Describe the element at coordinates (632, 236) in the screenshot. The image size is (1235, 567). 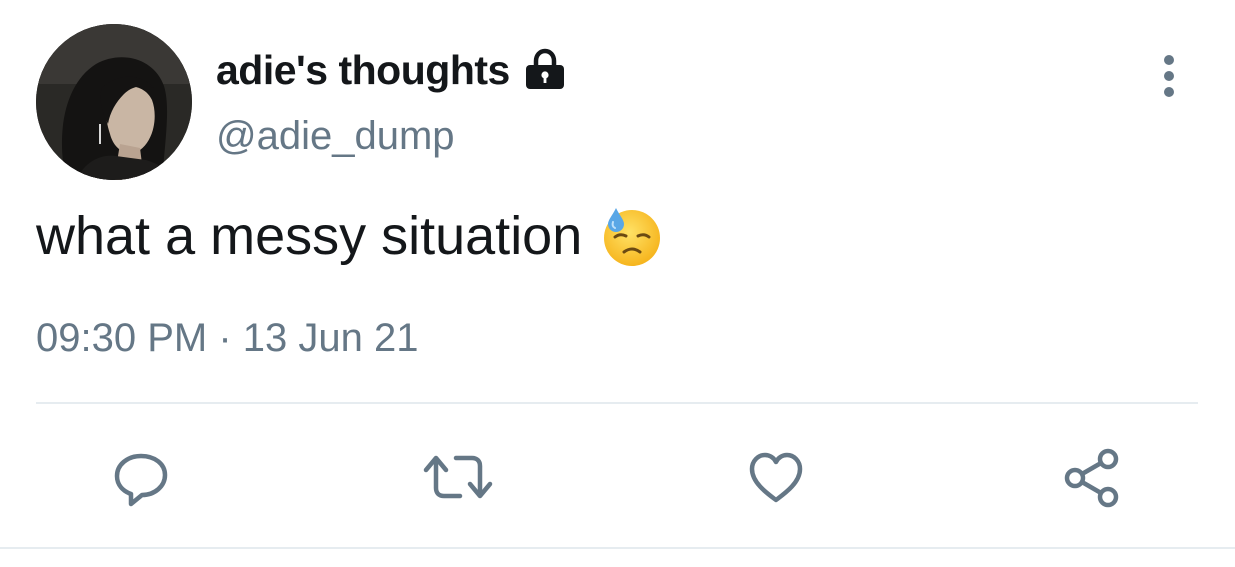
I see `downcast-face-with-sweat-emoji` at that location.